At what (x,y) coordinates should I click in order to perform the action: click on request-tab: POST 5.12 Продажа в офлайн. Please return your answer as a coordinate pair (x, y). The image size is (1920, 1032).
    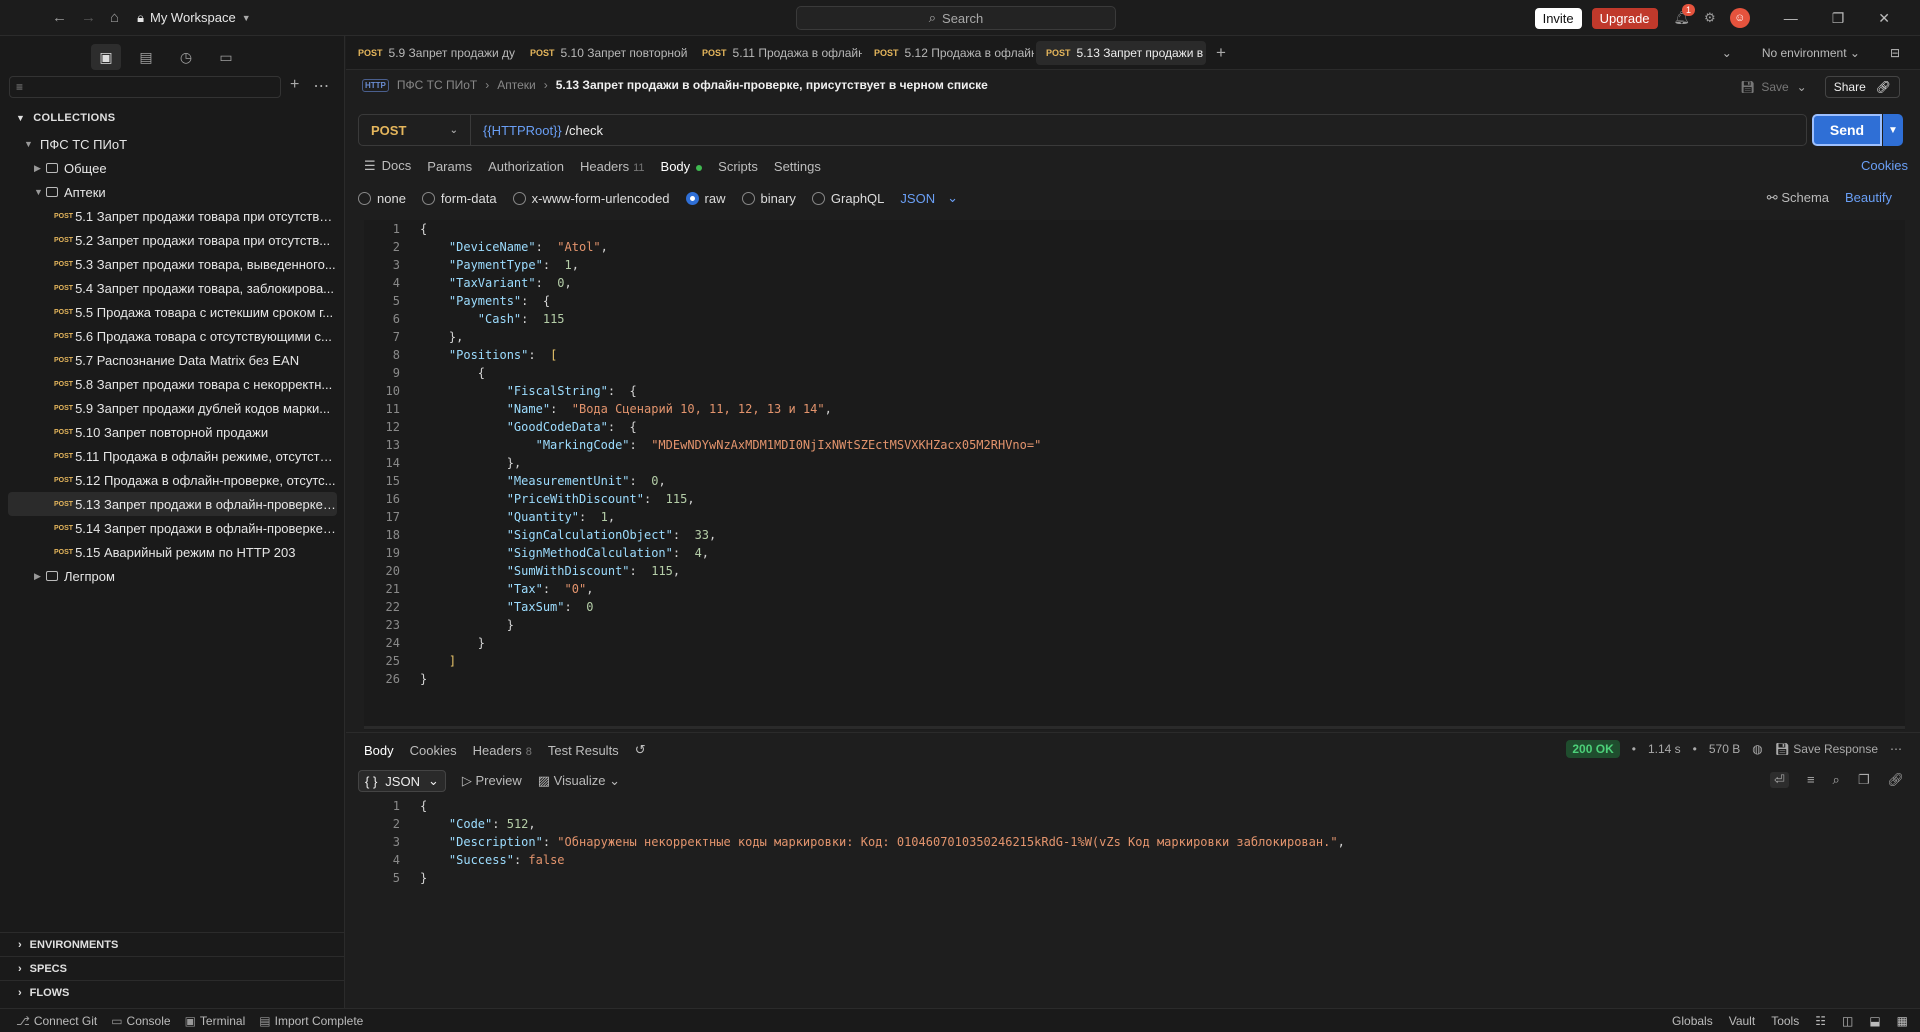
    Looking at the image, I should click on (949, 53).